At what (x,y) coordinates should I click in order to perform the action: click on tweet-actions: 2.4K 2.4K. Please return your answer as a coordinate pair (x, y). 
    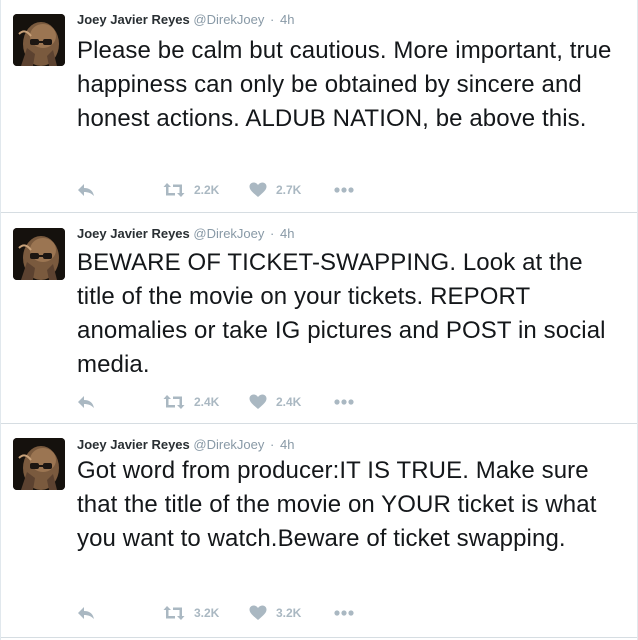
    Looking at the image, I should click on (237, 402).